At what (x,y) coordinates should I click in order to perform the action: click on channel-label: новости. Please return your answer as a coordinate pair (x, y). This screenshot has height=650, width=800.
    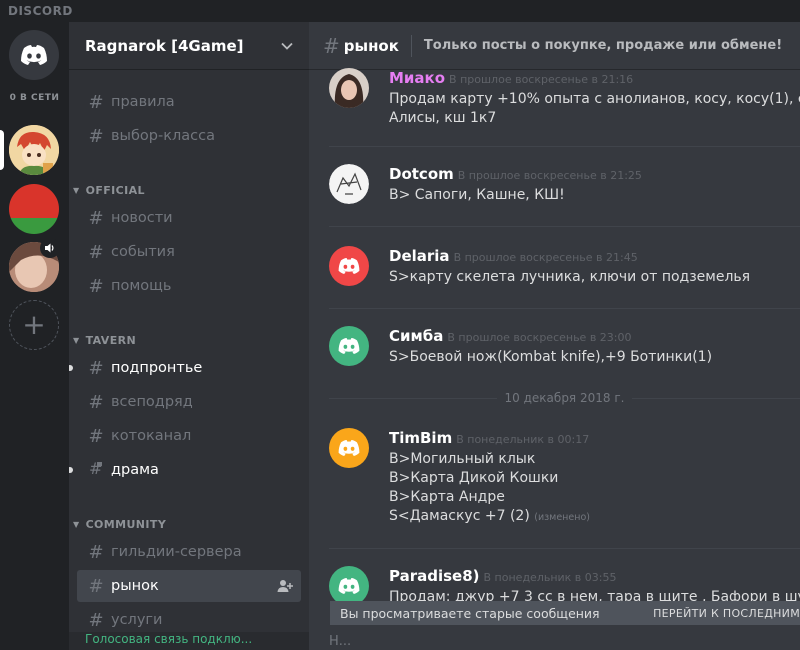
    Looking at the image, I should click on (142, 218).